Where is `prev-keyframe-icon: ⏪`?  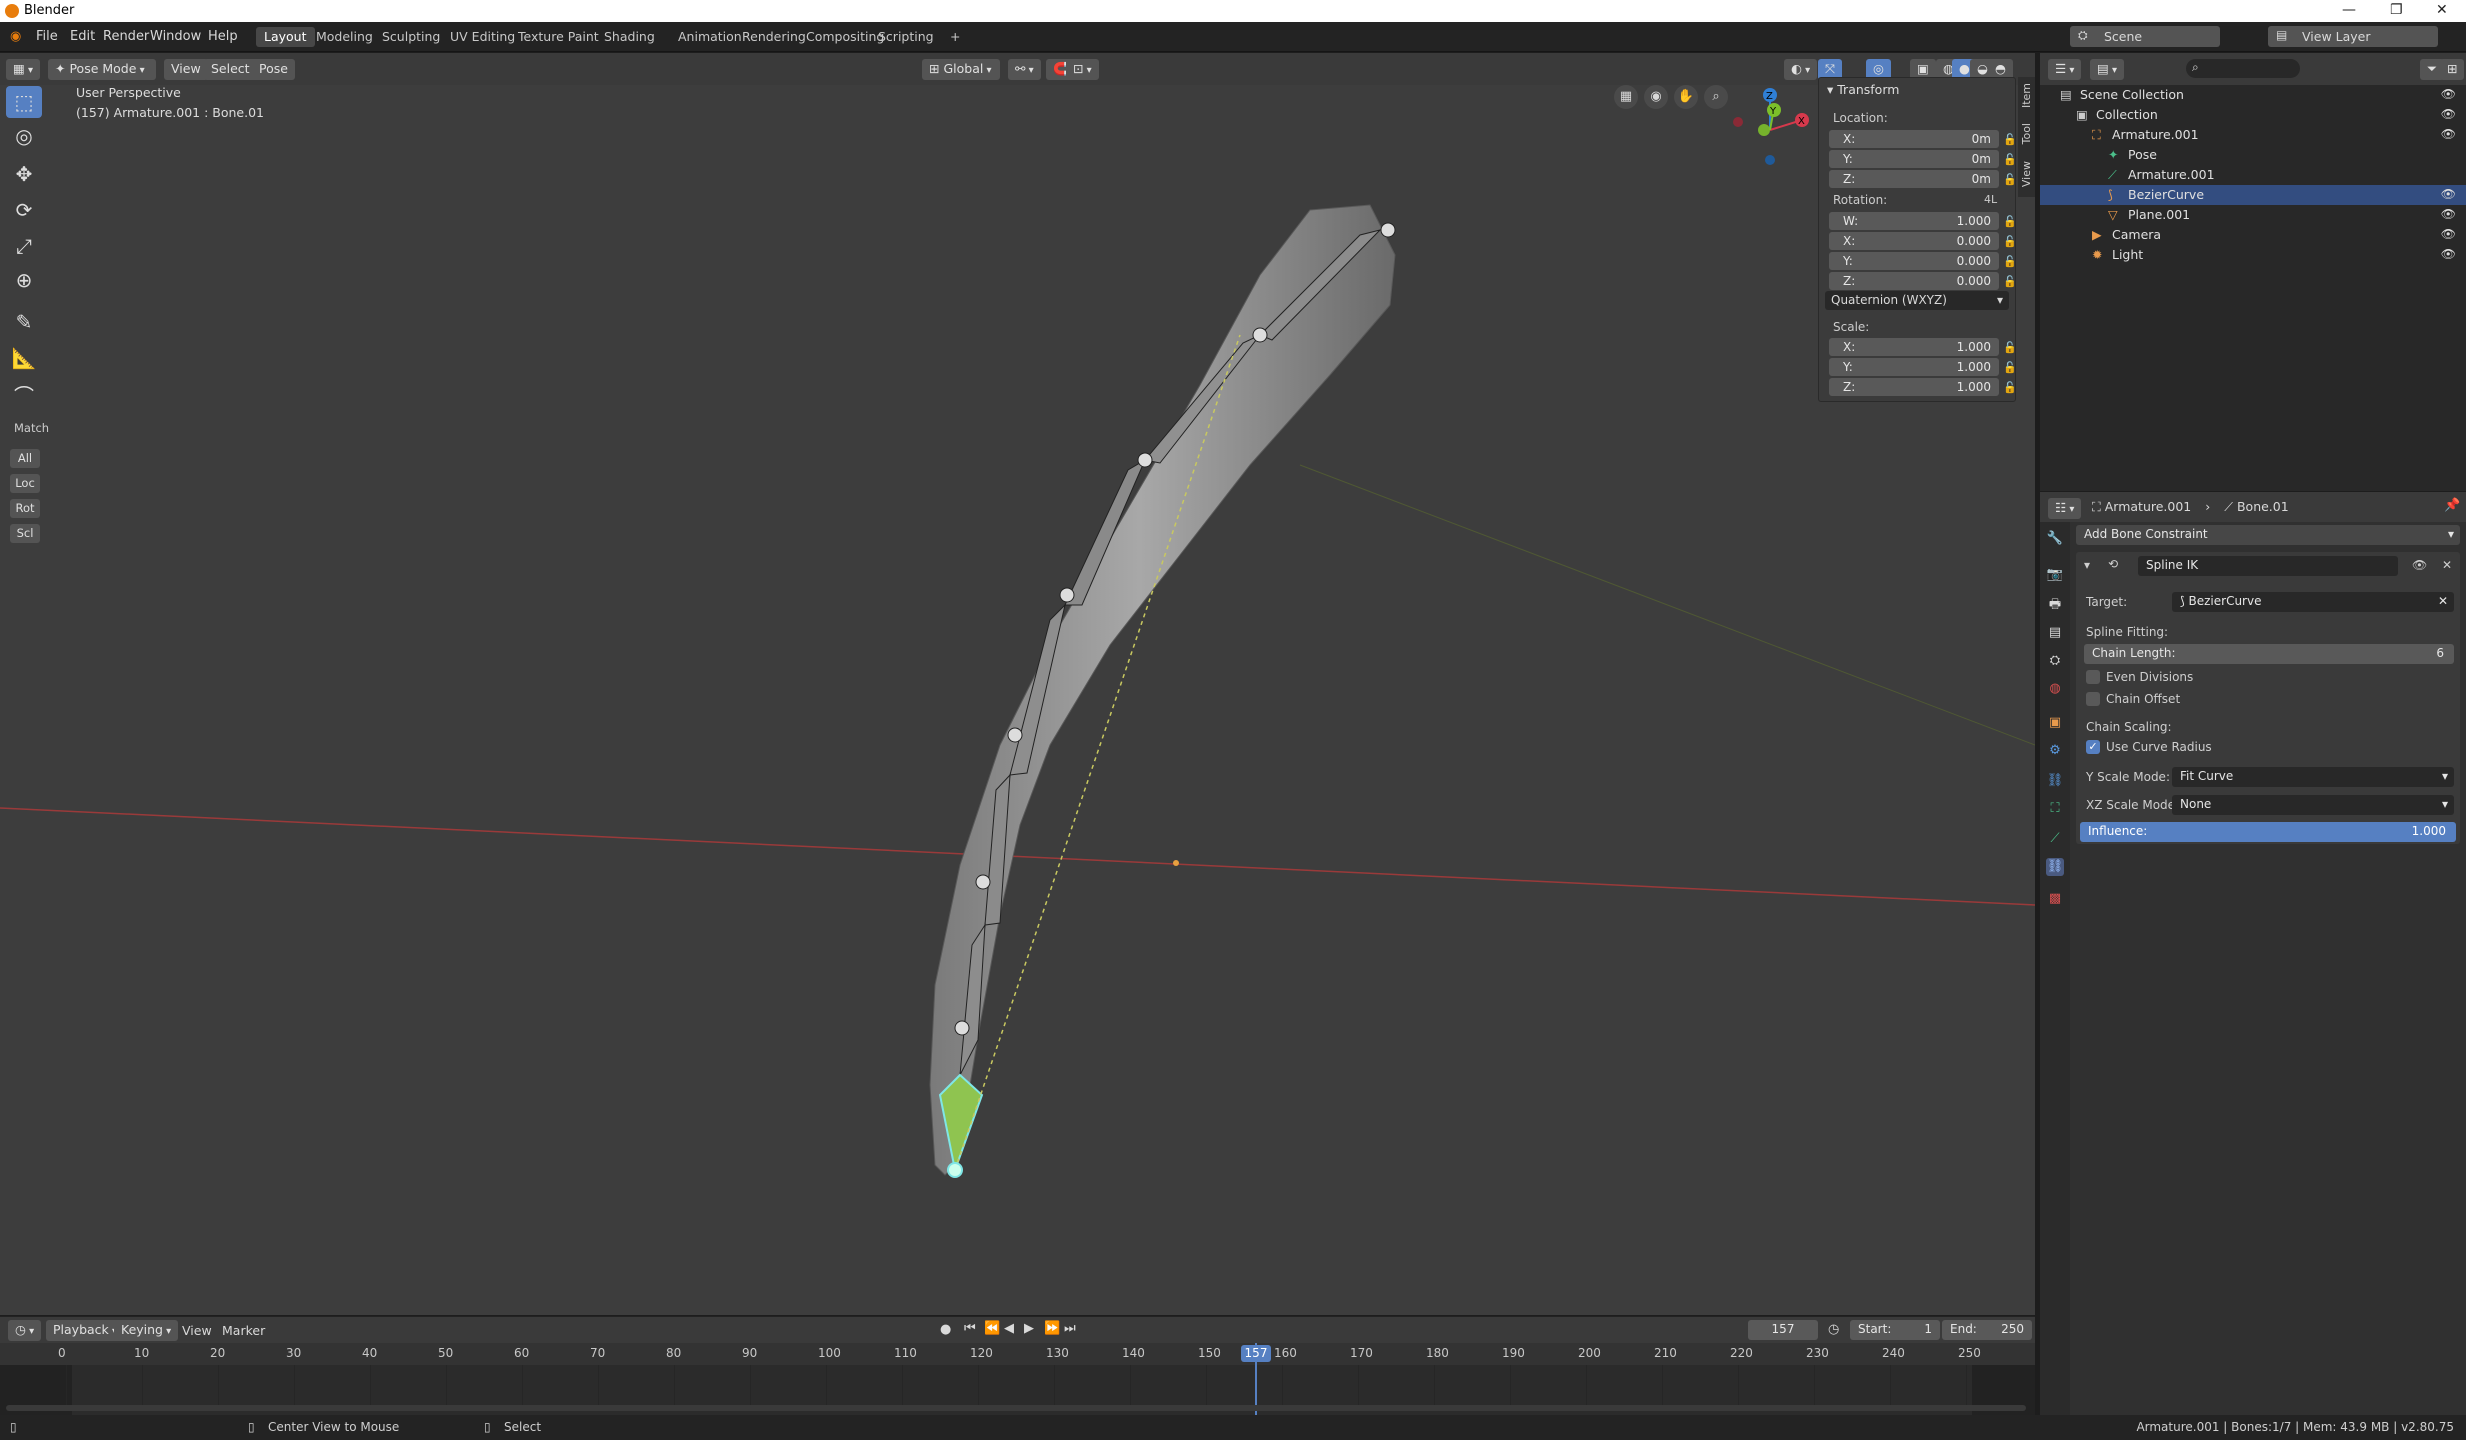 prev-keyframe-icon: ⏪ is located at coordinates (992, 1328).